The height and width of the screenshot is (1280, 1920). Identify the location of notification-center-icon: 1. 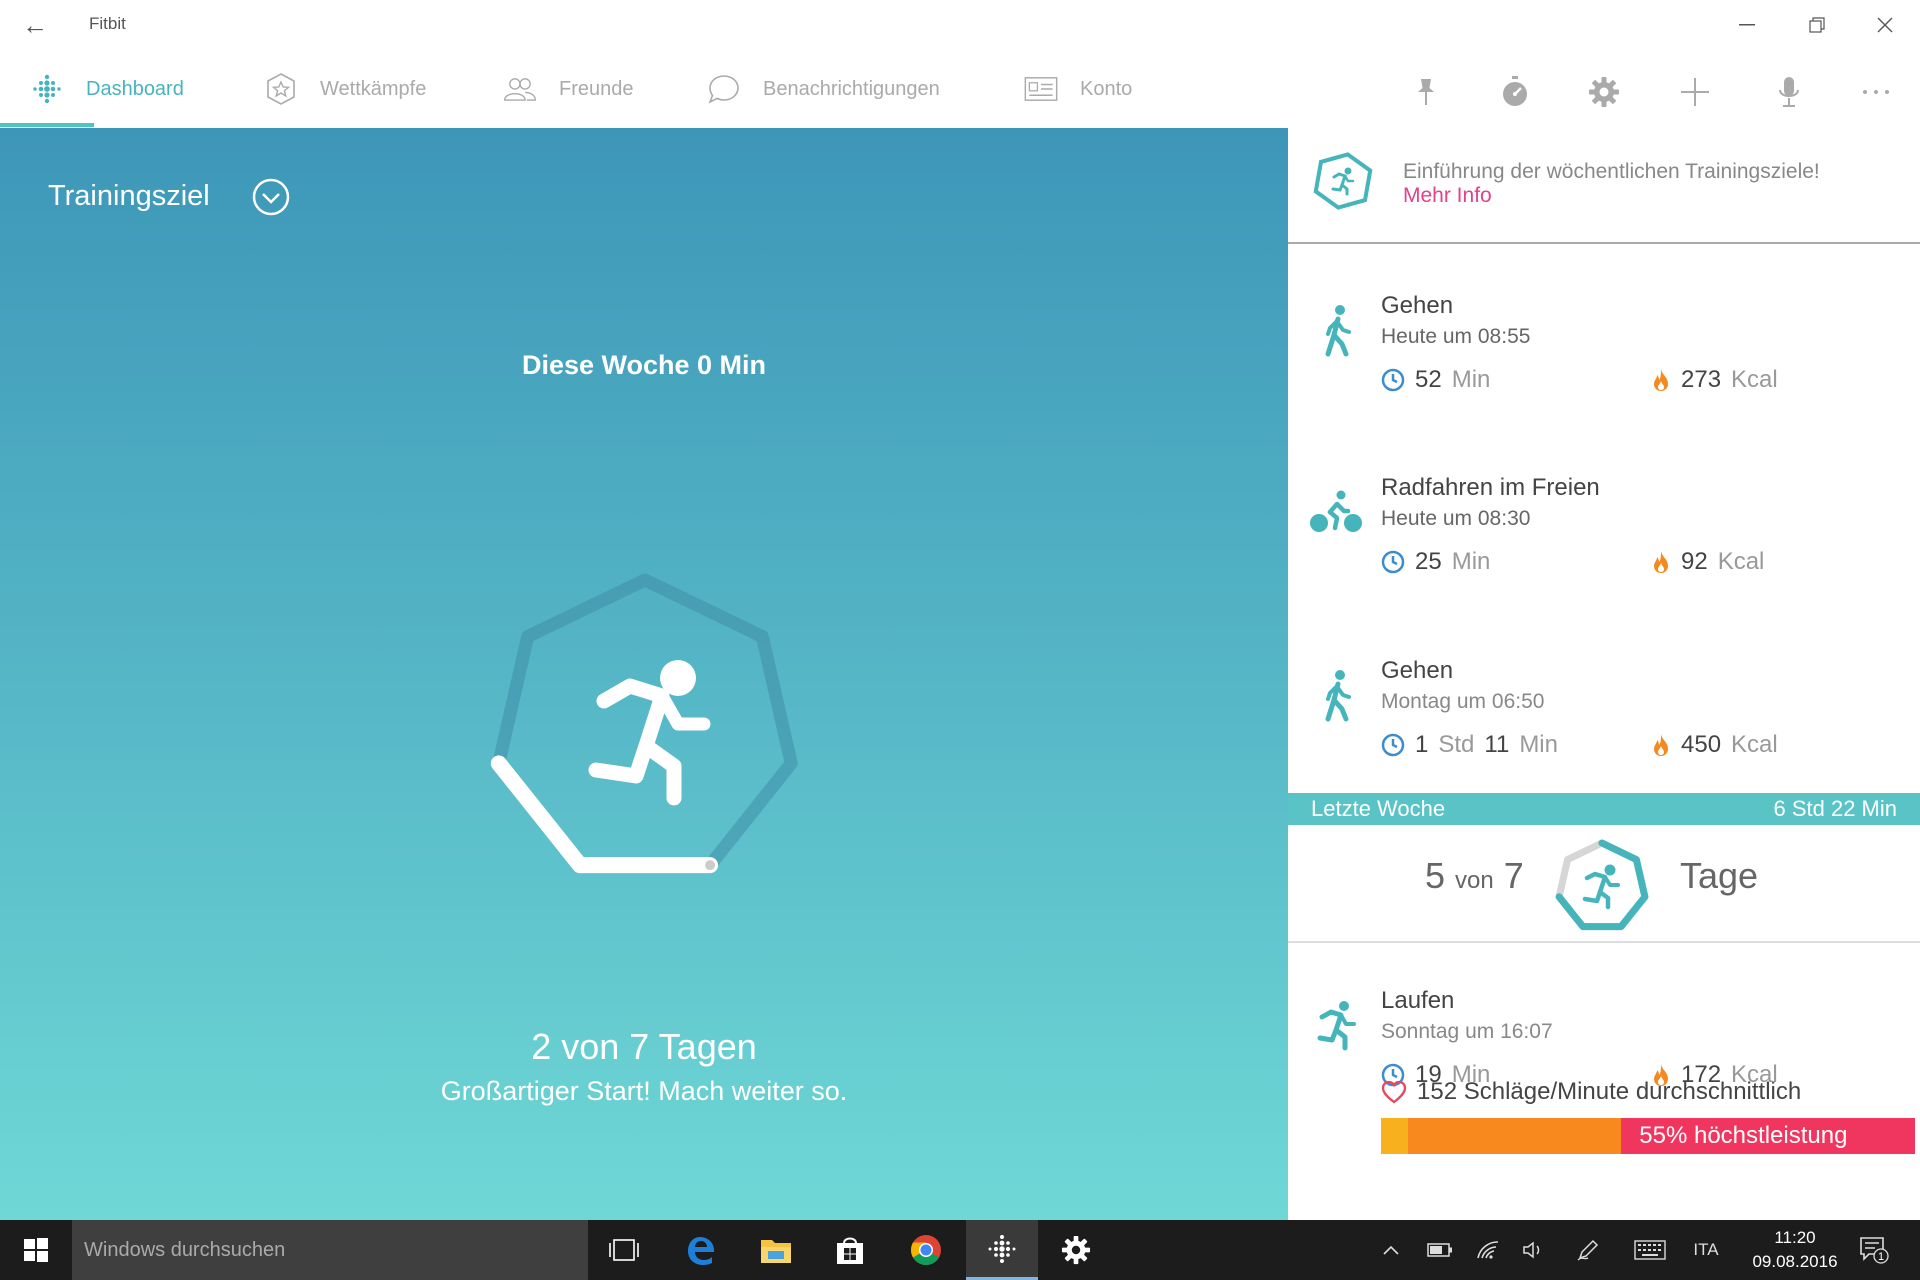
(1874, 1250).